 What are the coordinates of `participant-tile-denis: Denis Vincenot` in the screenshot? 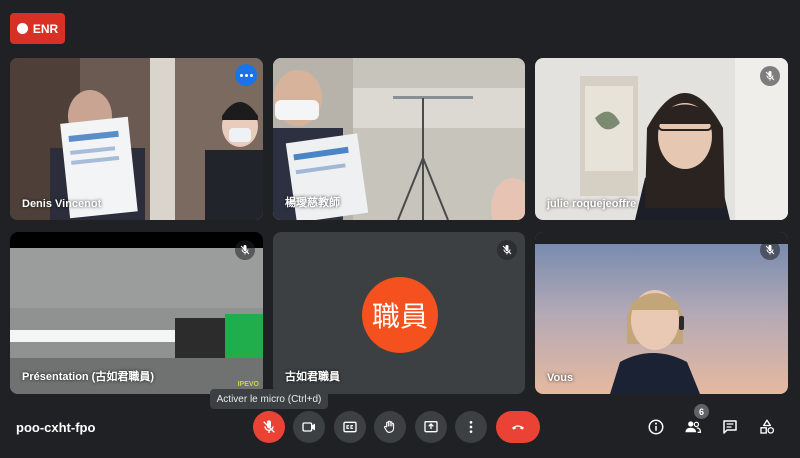 It's located at (136, 139).